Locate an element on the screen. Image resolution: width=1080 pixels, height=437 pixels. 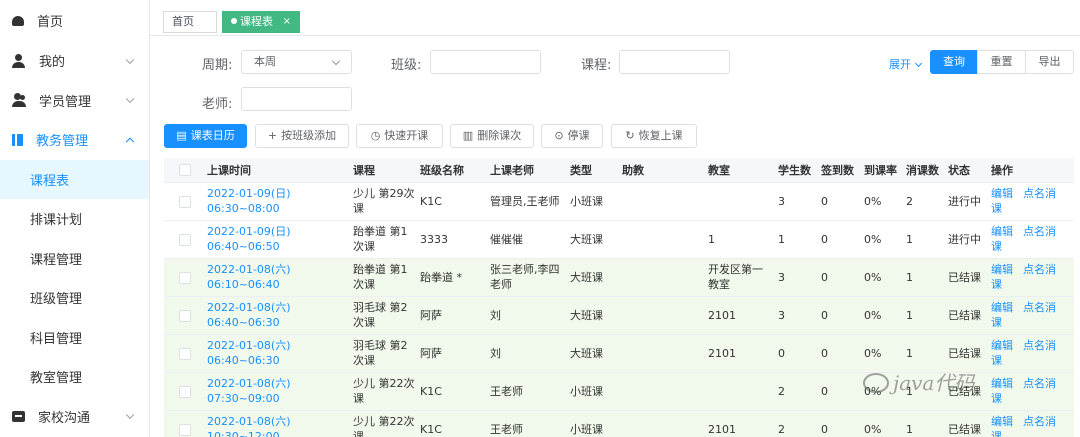
academic-submenu: 课程表 排课计划 课程管理 班级管理 科目管理 教室管理 is located at coordinates (74, 278).